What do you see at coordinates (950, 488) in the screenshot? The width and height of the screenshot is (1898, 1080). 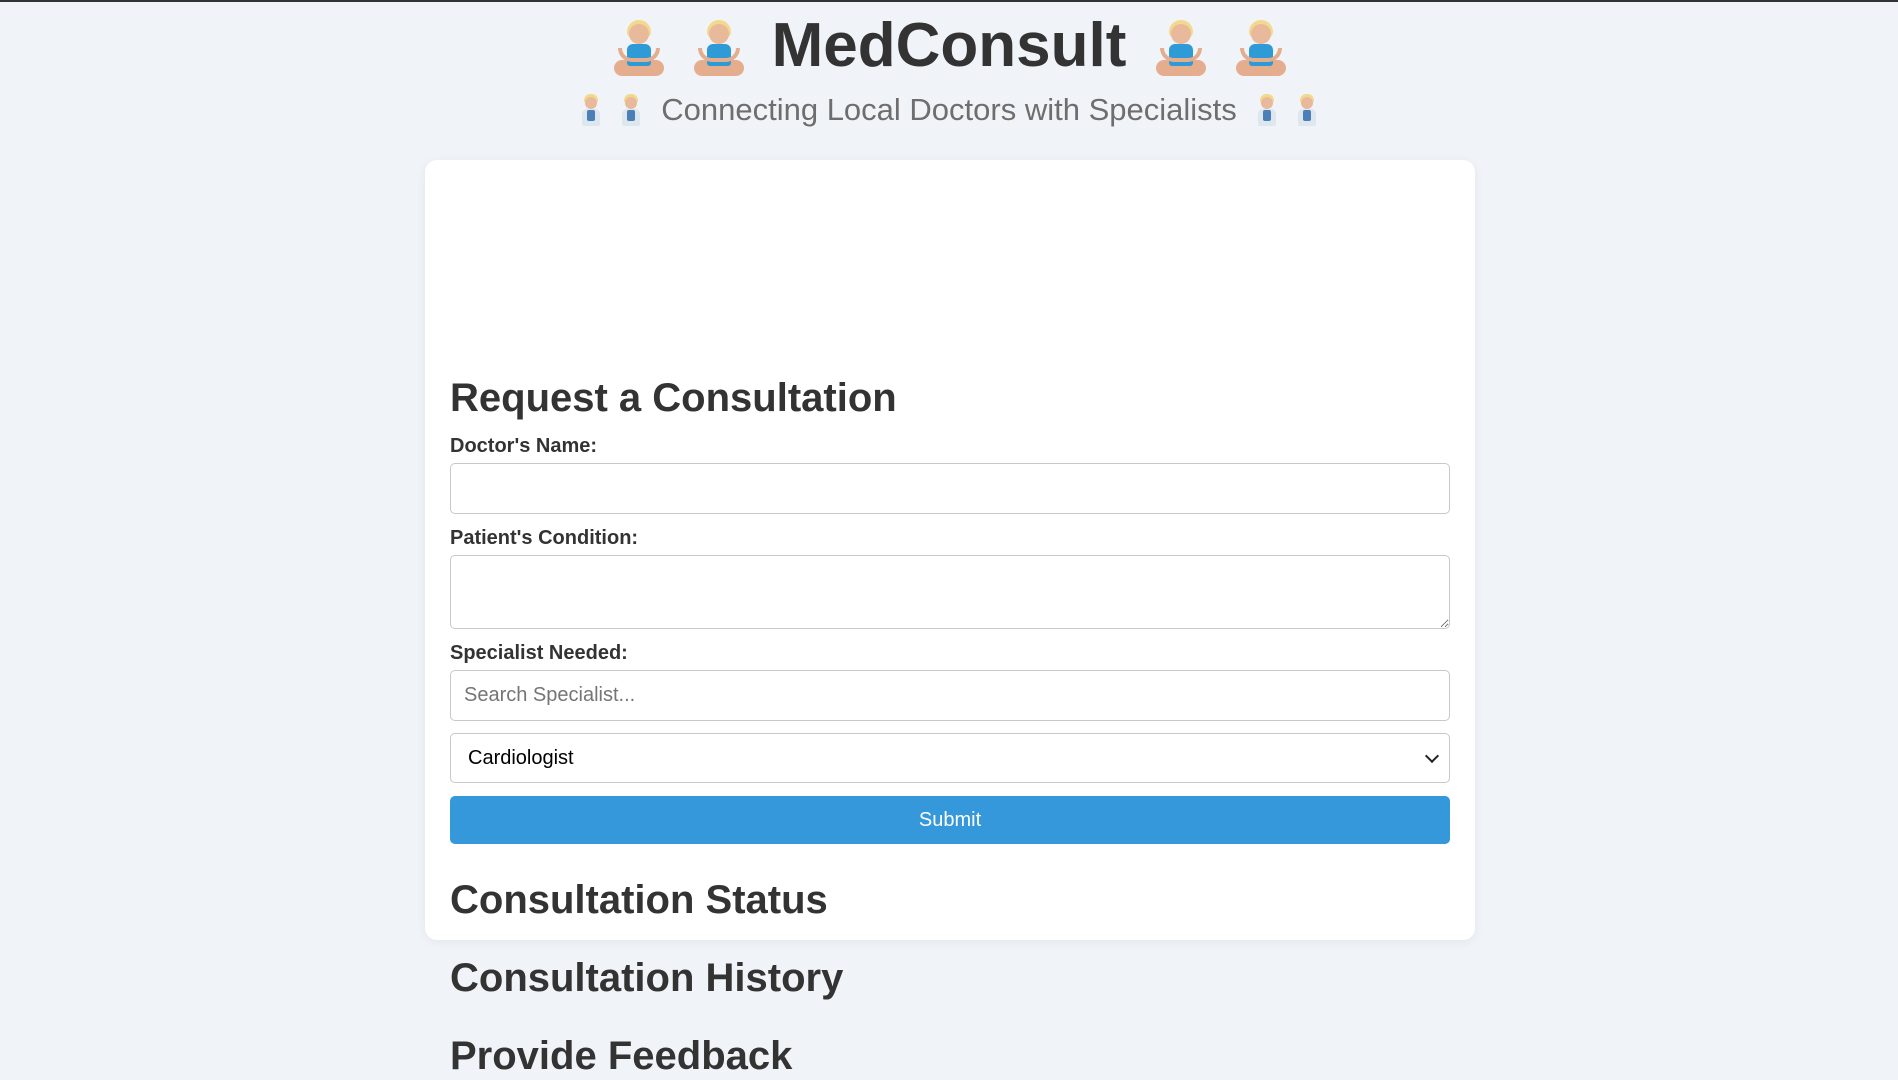 I see `doctor-name-input` at bounding box center [950, 488].